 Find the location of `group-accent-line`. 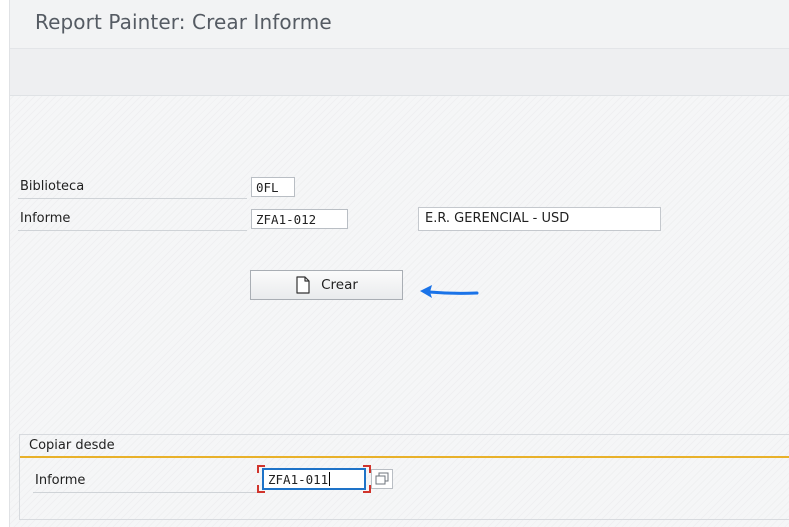

group-accent-line is located at coordinates (404, 457).